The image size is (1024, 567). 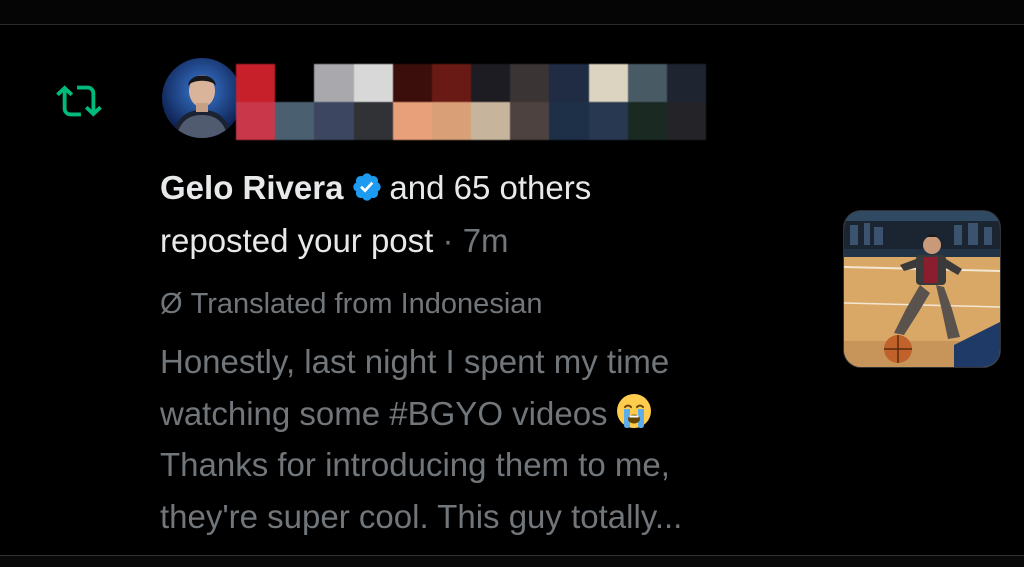 What do you see at coordinates (471, 102) in the screenshot?
I see `censored-avatars` at bounding box center [471, 102].